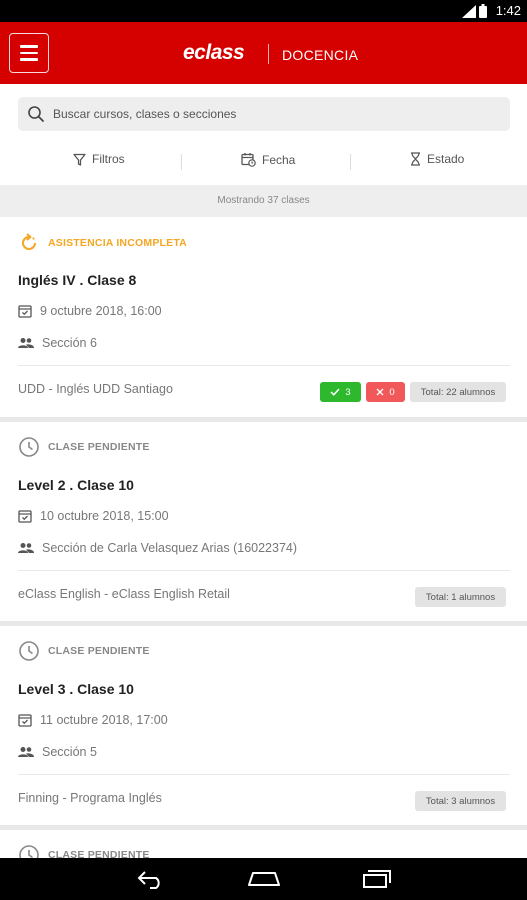 This screenshot has width=527, height=900. I want to click on check-icon, so click(335, 392).